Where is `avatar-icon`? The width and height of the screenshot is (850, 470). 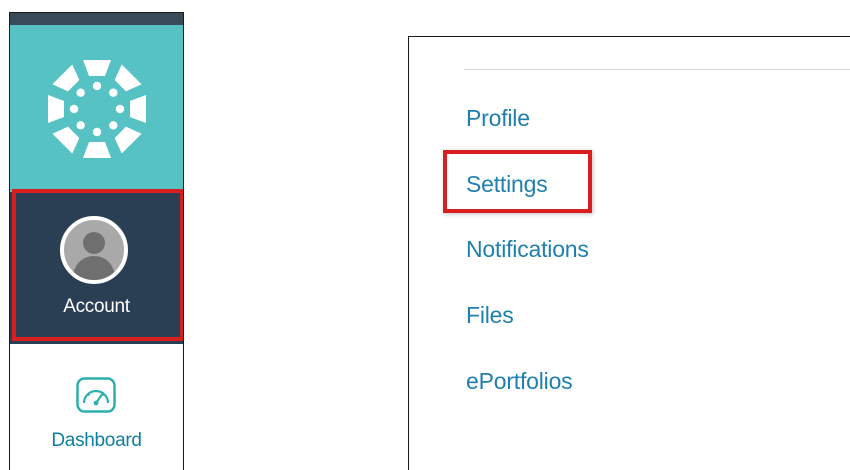
avatar-icon is located at coordinates (94, 250).